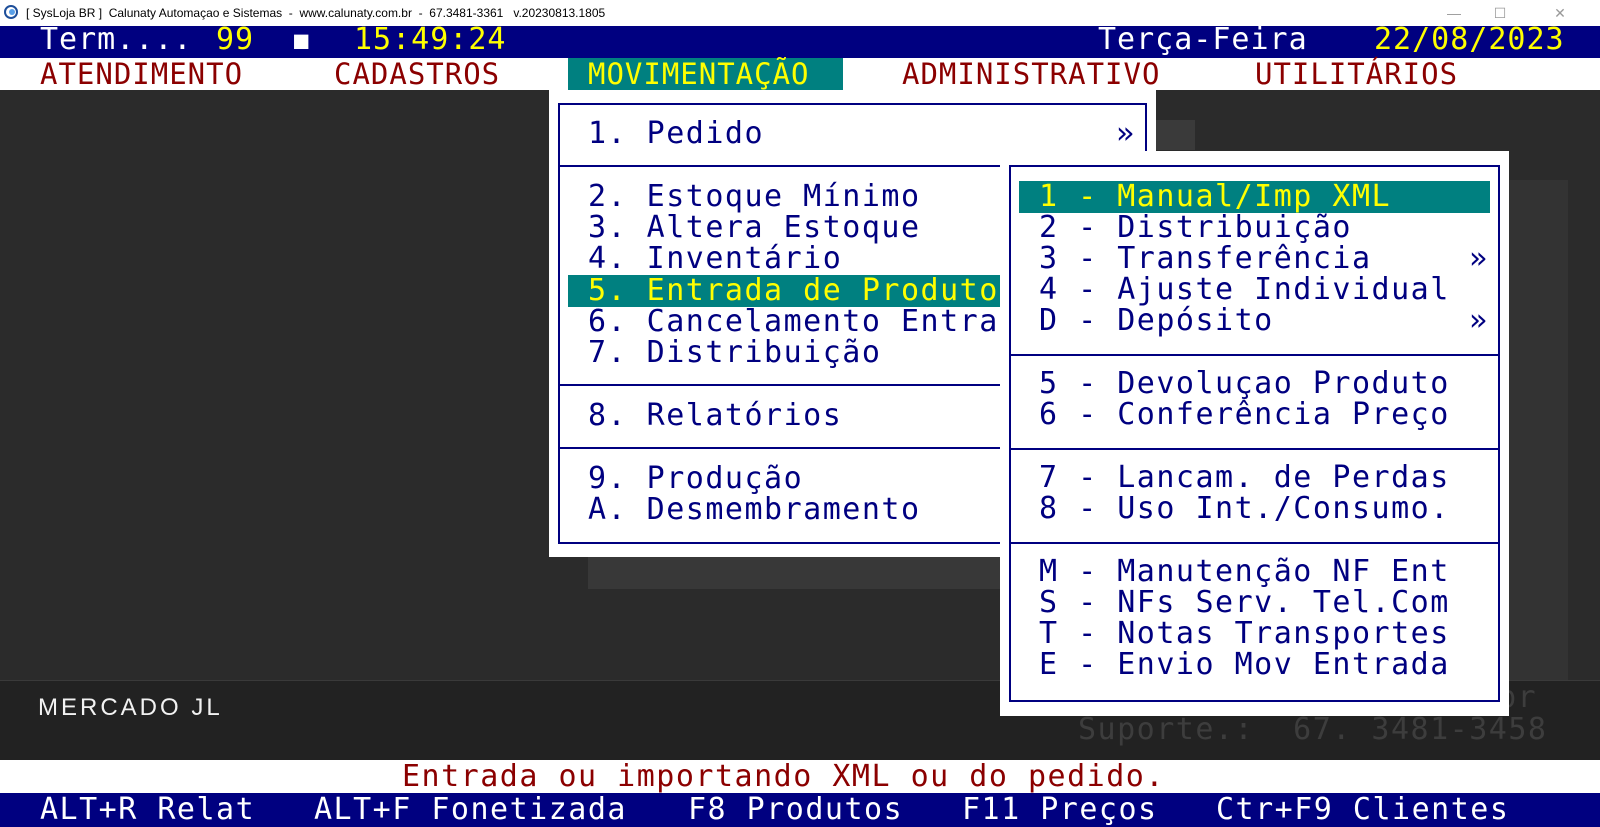 This screenshot has width=1600, height=827. Describe the element at coordinates (754, 510) in the screenshot. I see `menu-item-desmembramento: A. Desmembramento` at that location.